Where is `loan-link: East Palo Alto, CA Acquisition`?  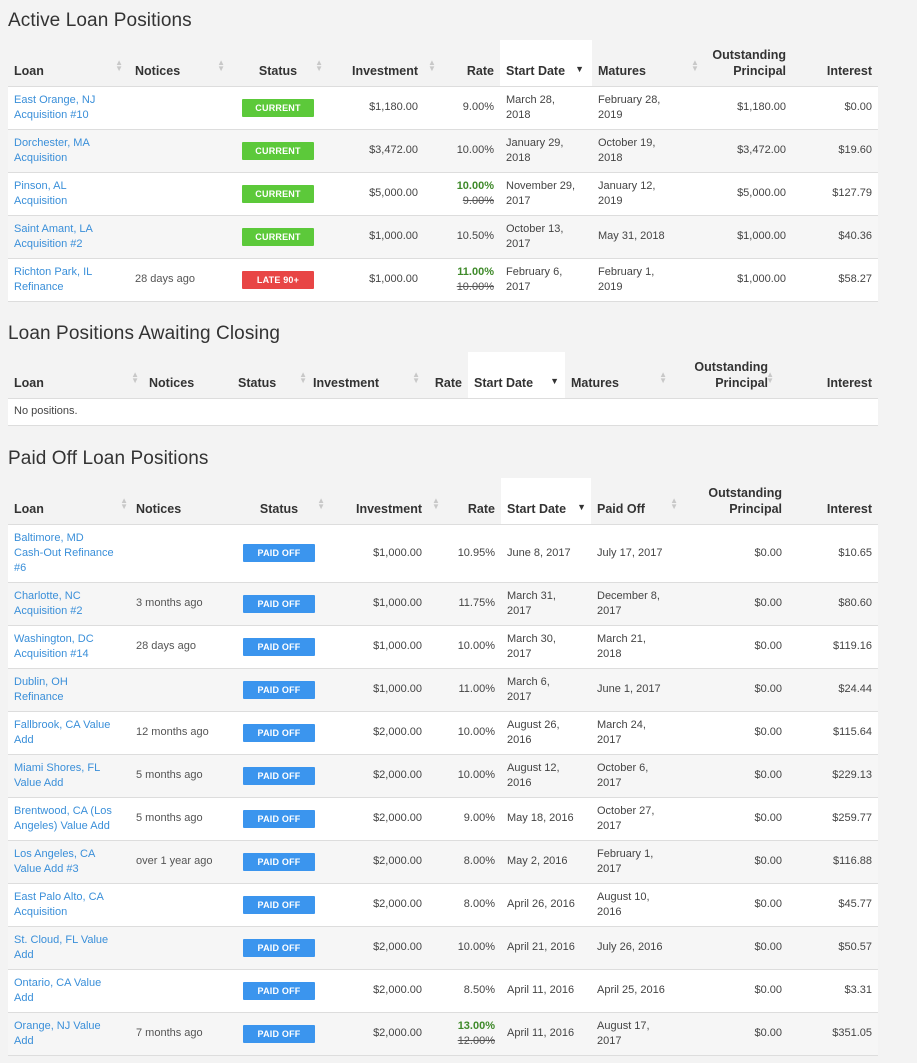
loan-link: East Palo Alto, CA Acquisition is located at coordinates (69, 905).